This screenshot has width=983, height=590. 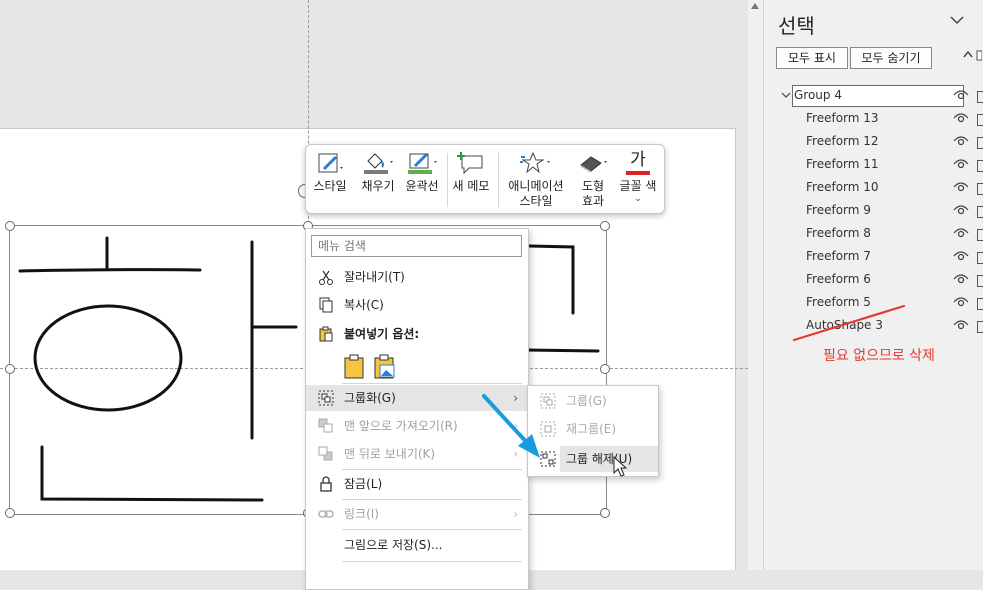 I want to click on menu-item-copy: 복사(C), so click(x=417, y=305).